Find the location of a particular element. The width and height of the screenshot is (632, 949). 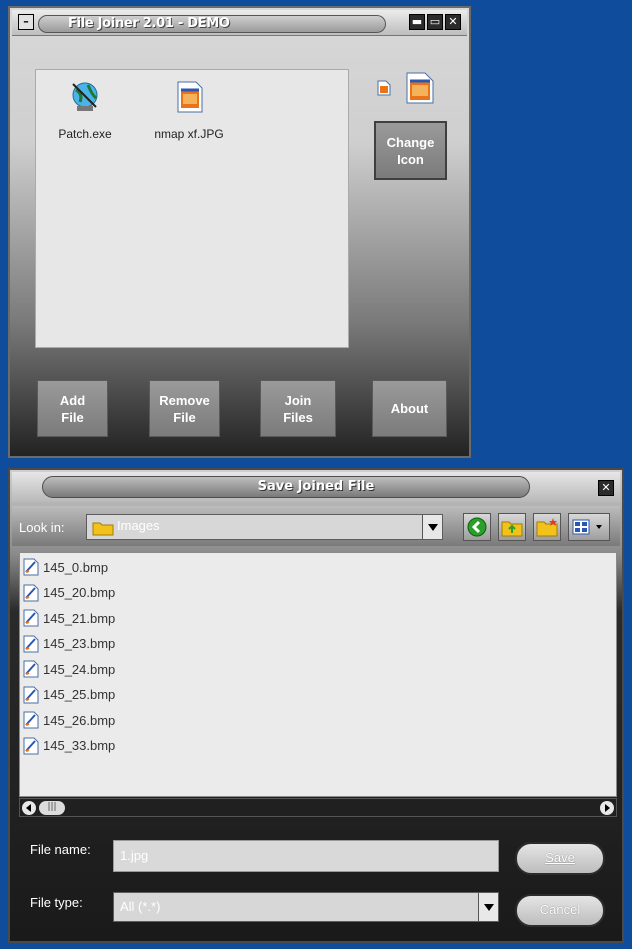

list-item: 145_25.bmp is located at coordinates (68, 695).